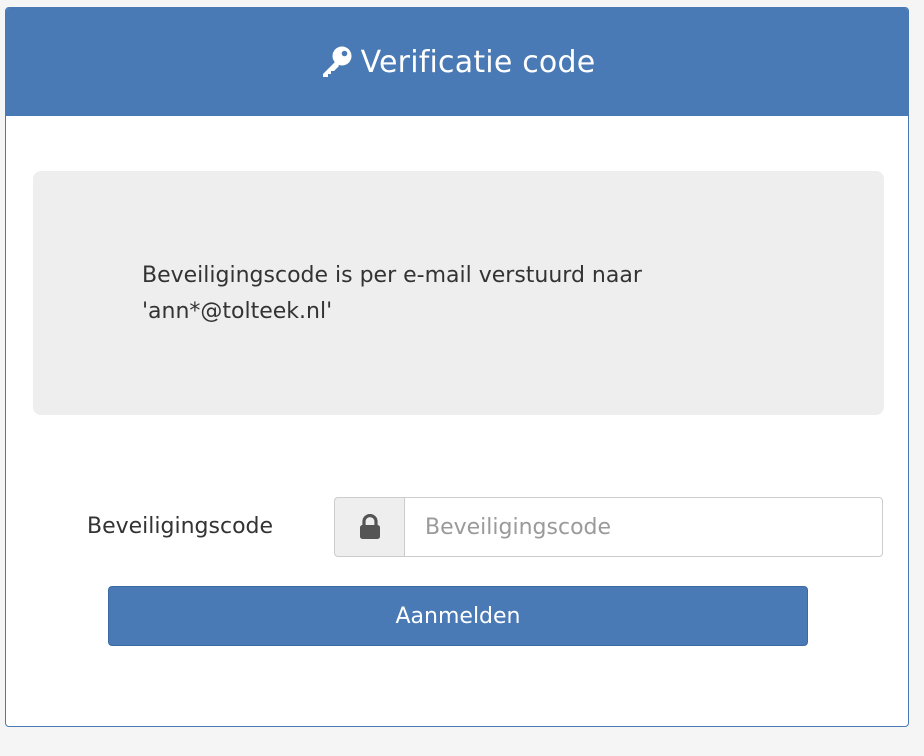 The width and height of the screenshot is (924, 756). I want to click on page-title: Verificatie code, so click(478, 62).